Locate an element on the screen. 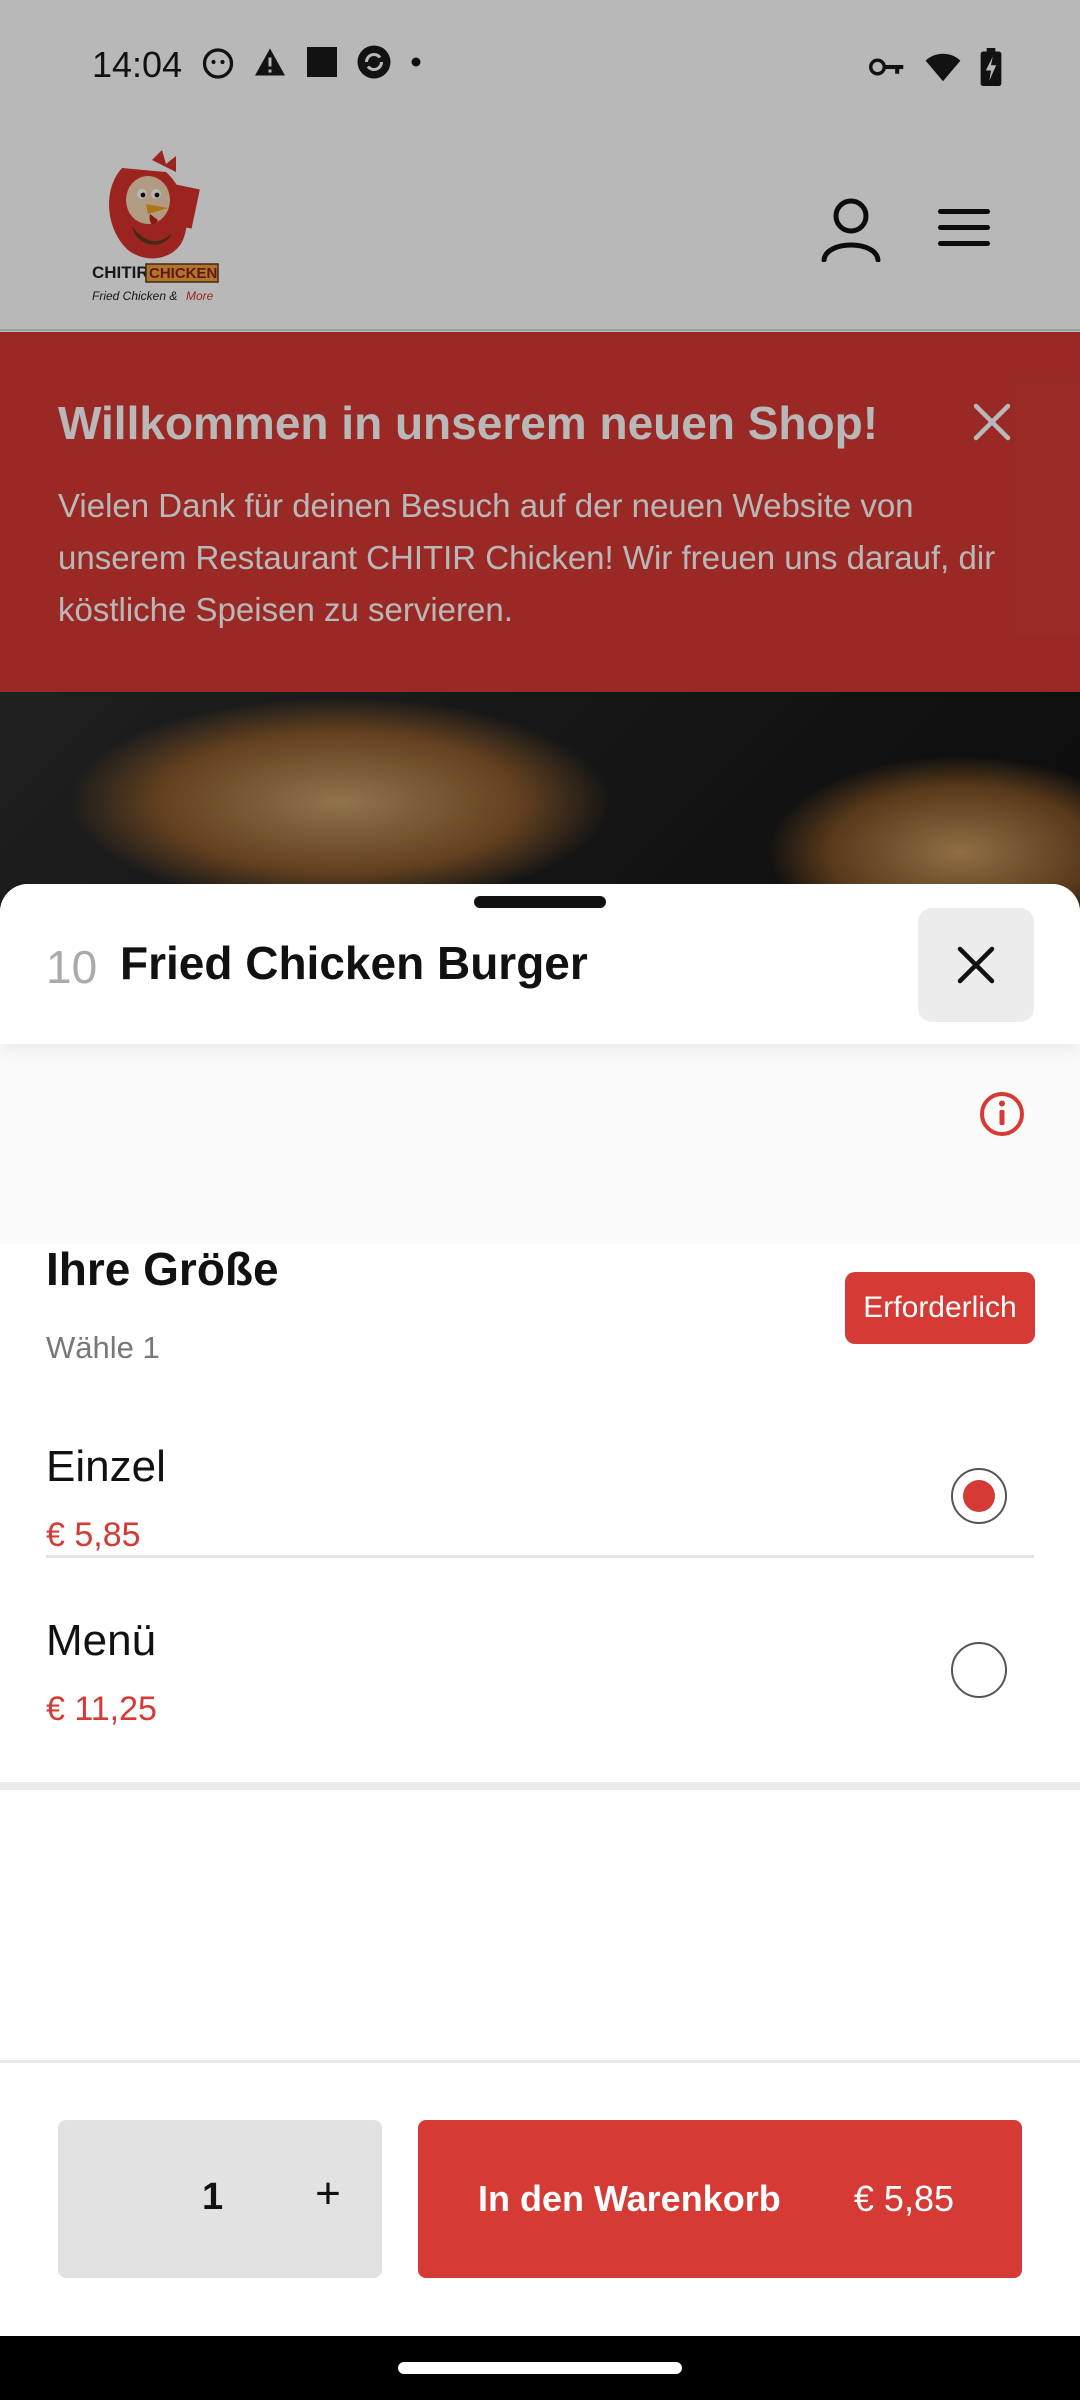 The height and width of the screenshot is (2400, 1080). option-group-subtitle: Wähle 1 is located at coordinates (103, 1347).